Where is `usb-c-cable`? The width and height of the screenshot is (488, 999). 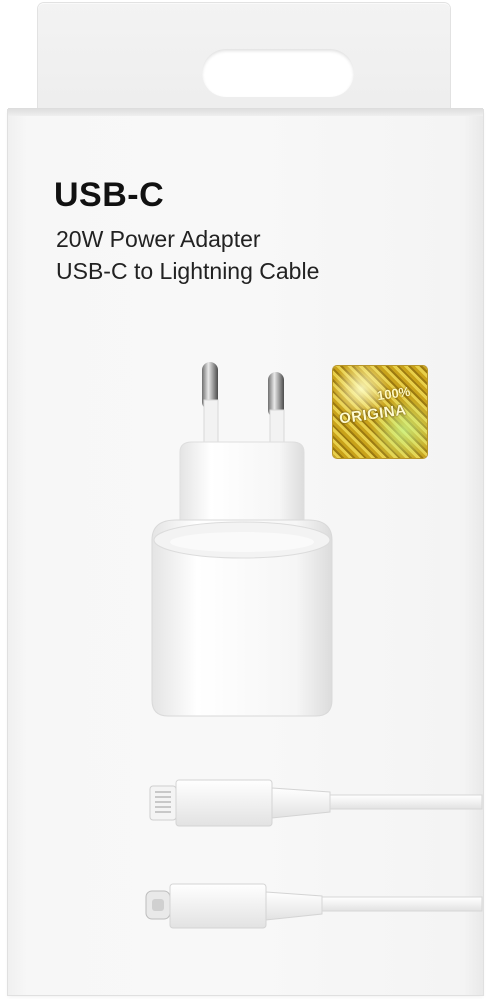
usb-c-cable is located at coordinates (314, 906).